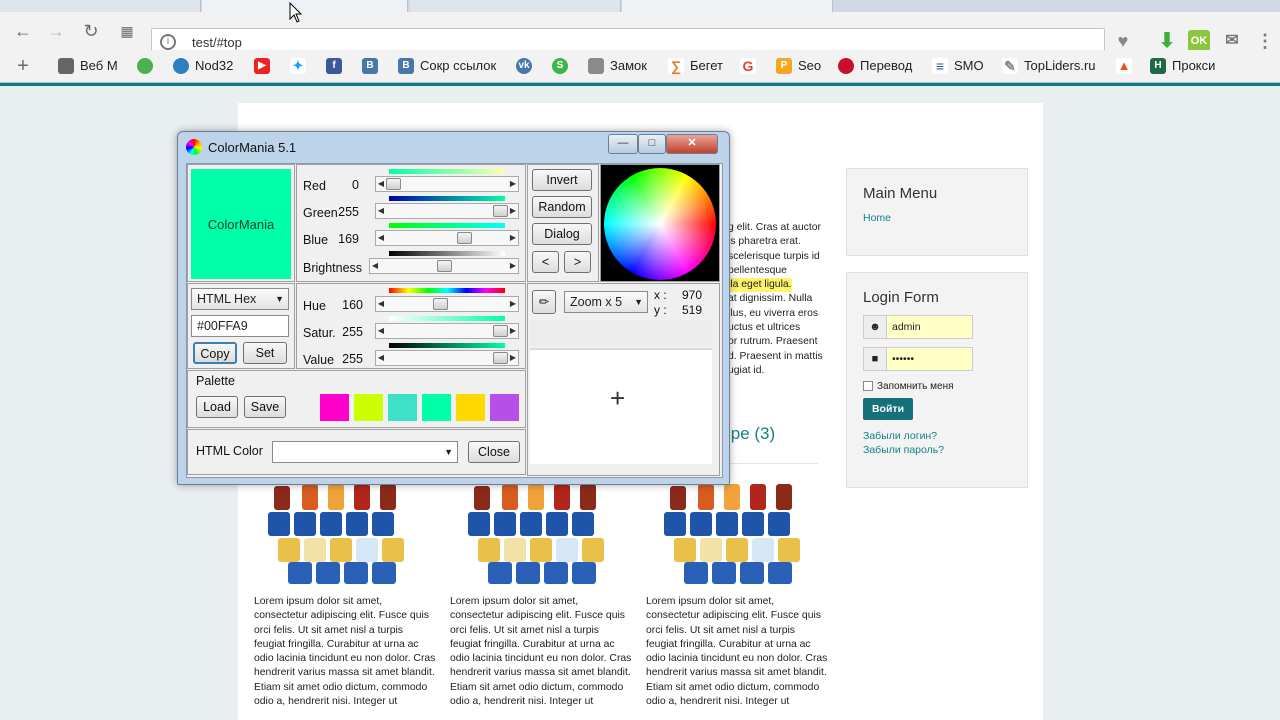  Describe the element at coordinates (903, 450) in the screenshot. I see `forgot-password-link: Забыли пароль?` at that location.